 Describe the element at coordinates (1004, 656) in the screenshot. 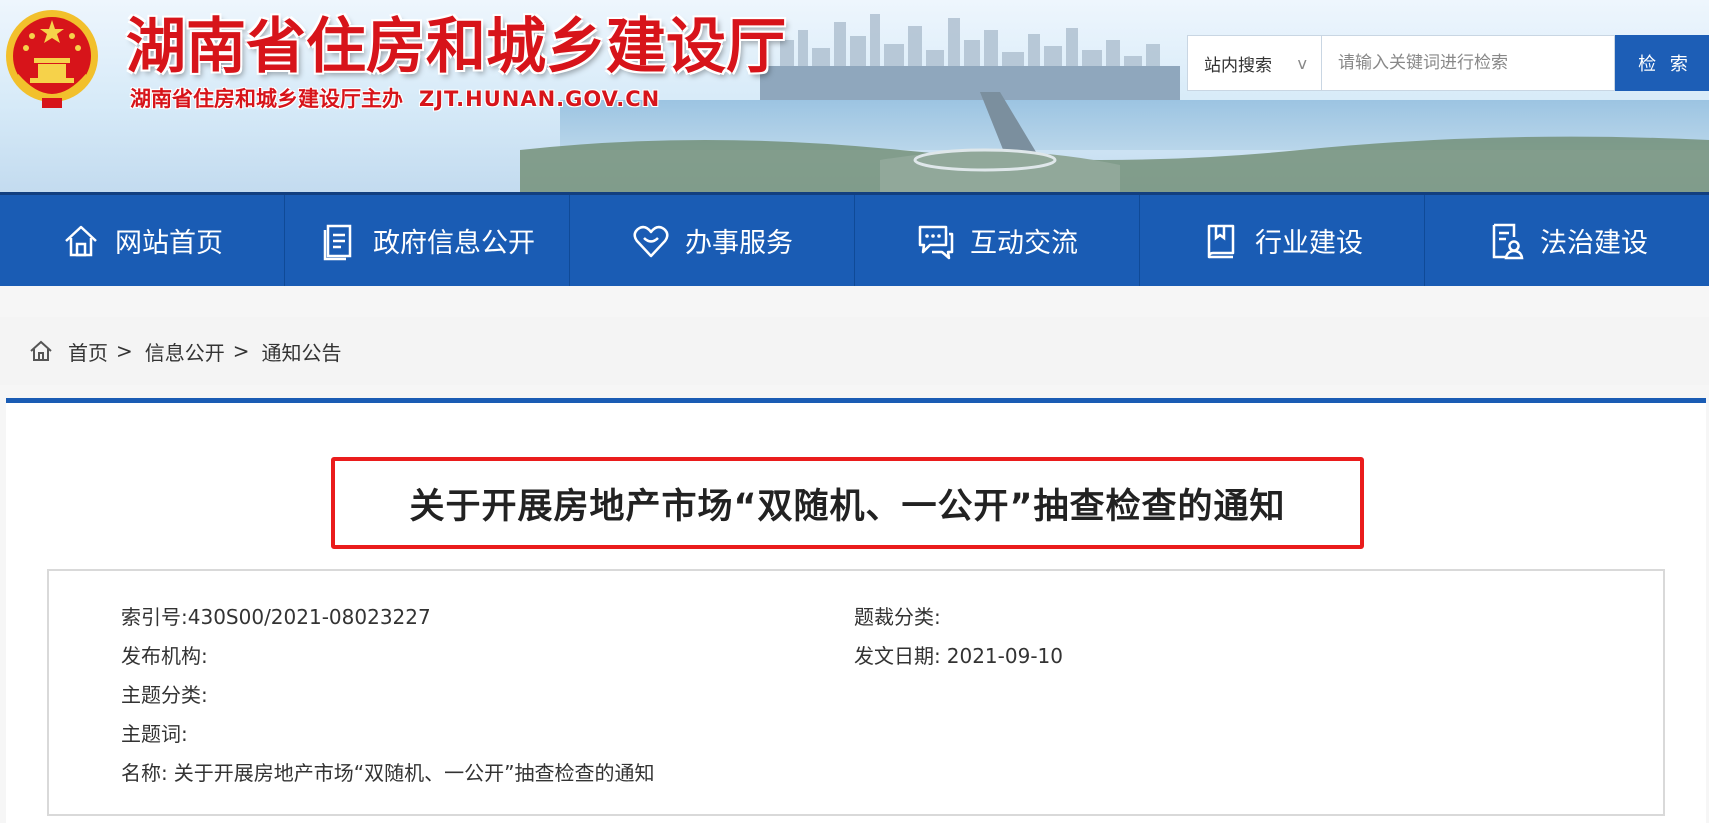

I see `meta-value: 2021-09-10` at that location.